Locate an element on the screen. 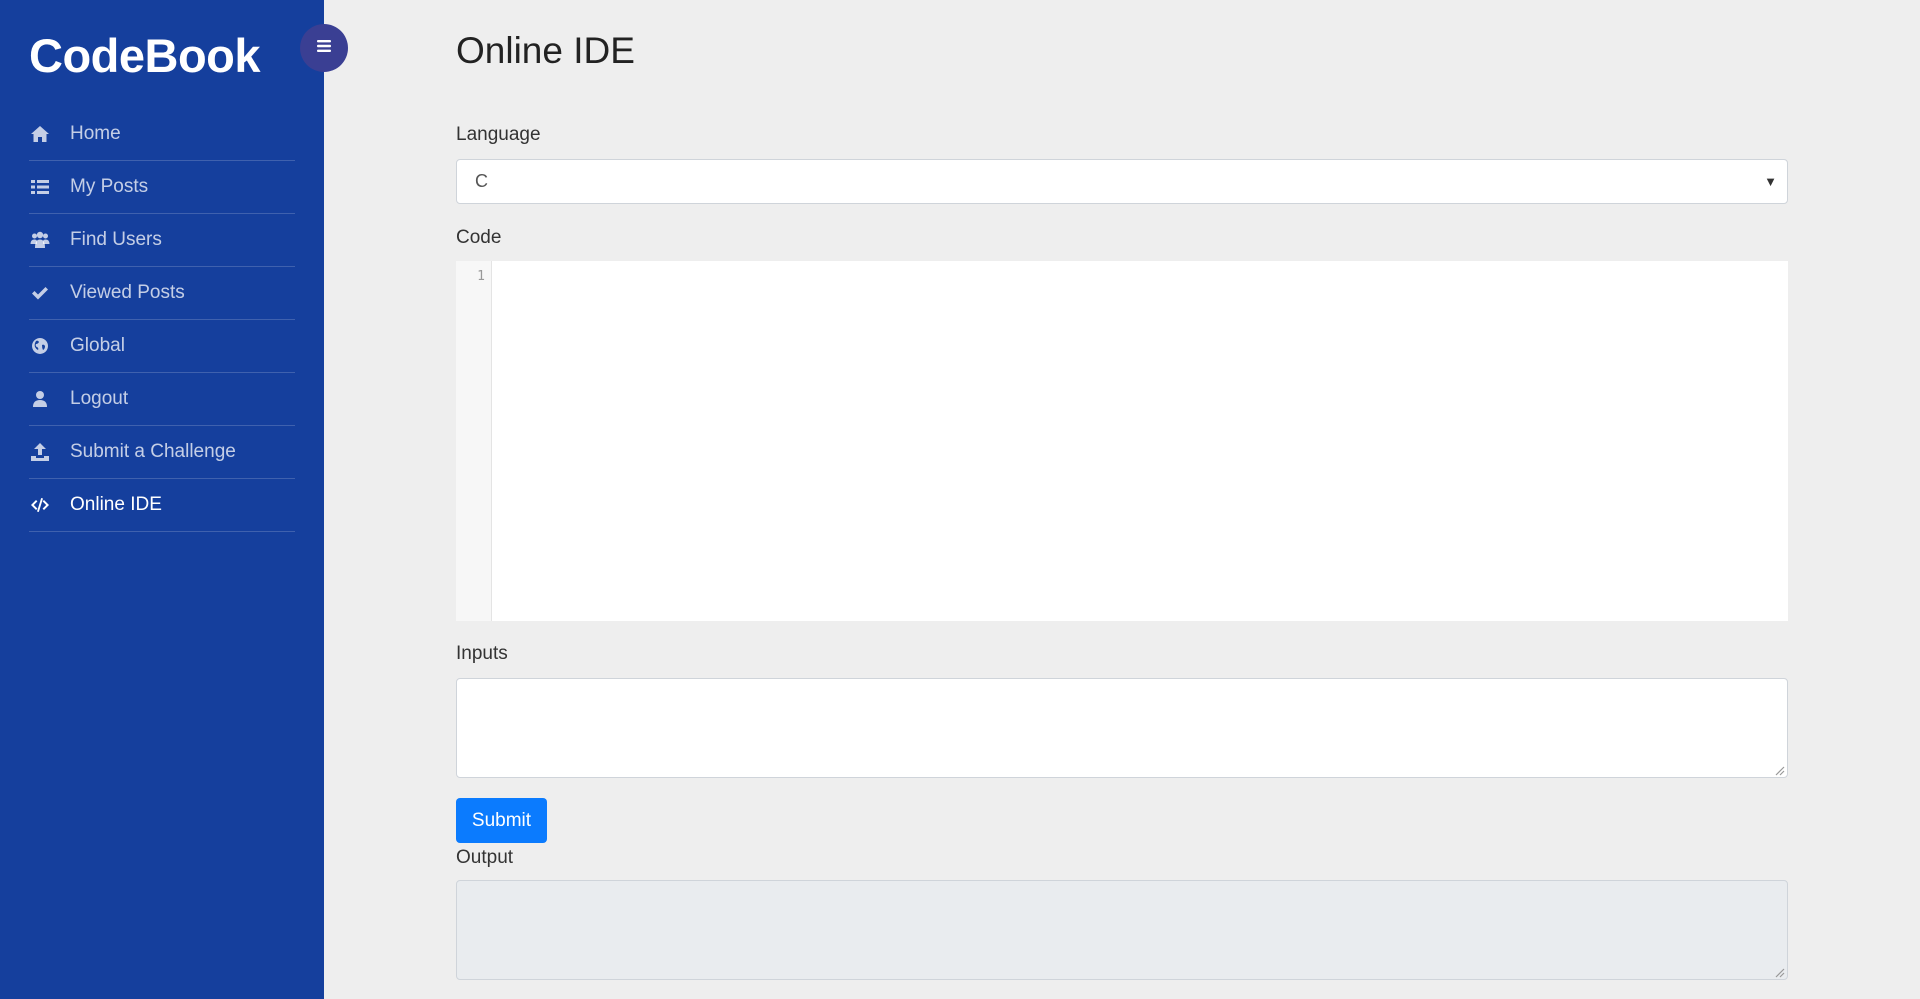 Image resolution: width=1920 pixels, height=999 pixels. sidebar-item-global: Global is located at coordinates (162, 346).